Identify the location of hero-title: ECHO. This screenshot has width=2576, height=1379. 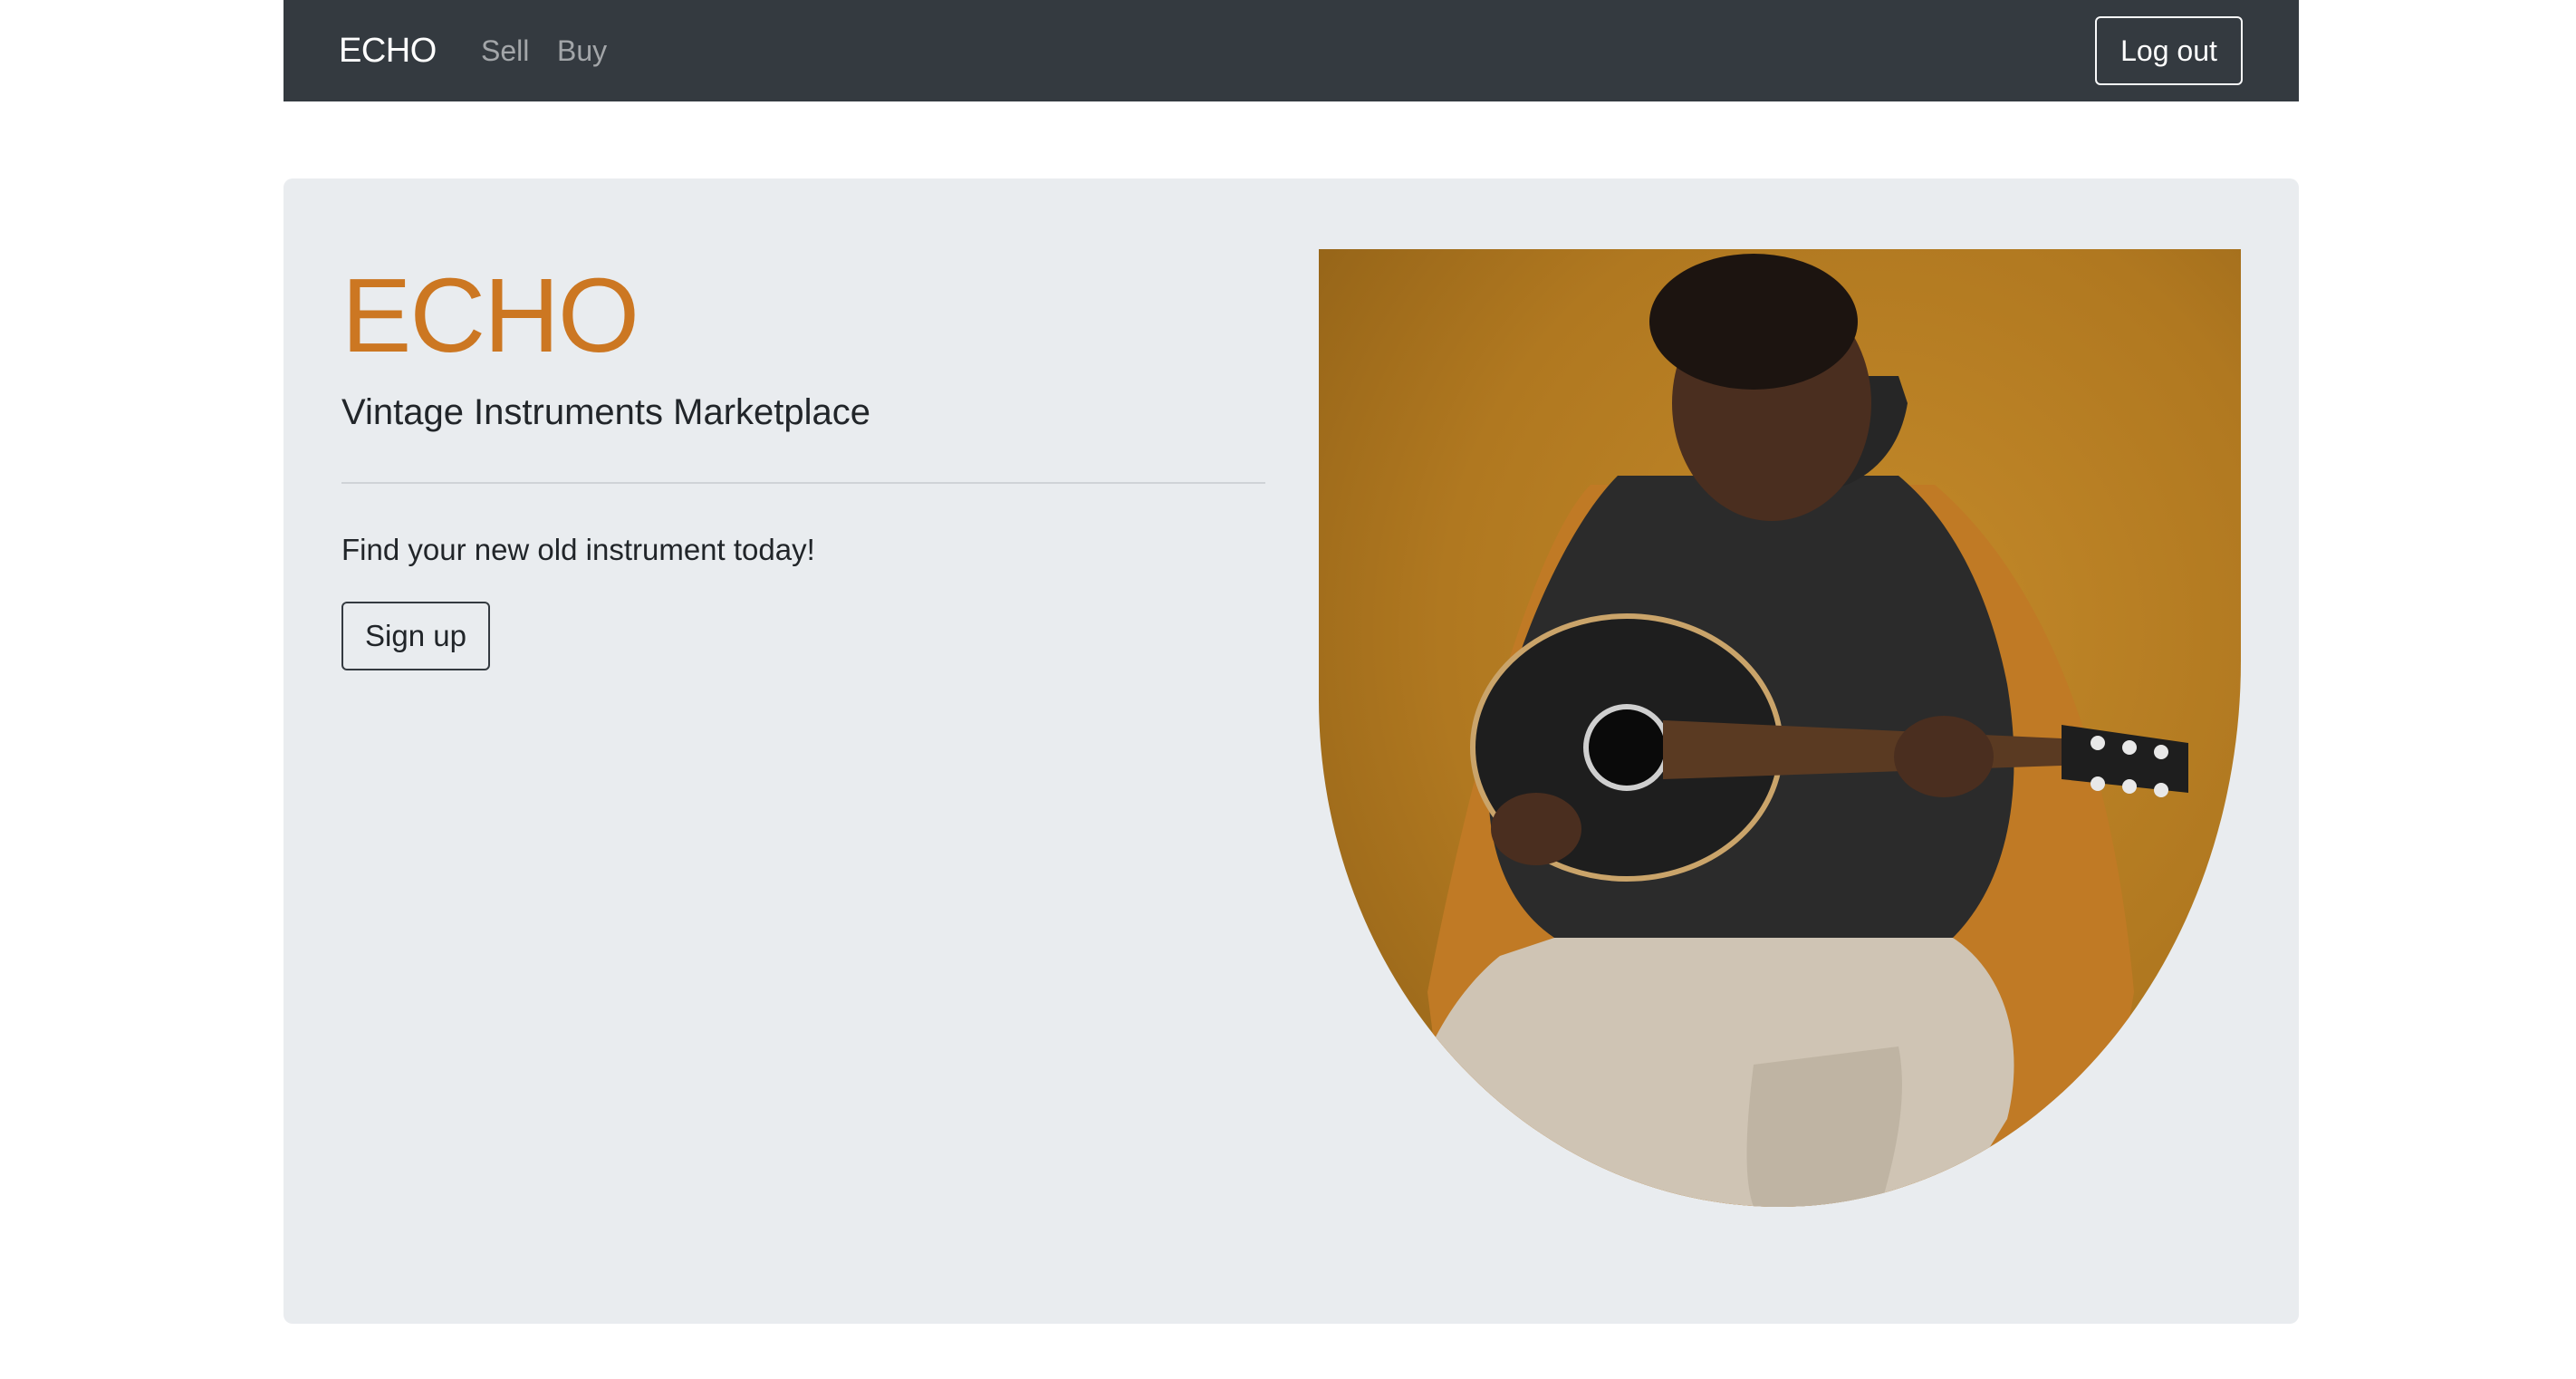
(490, 315).